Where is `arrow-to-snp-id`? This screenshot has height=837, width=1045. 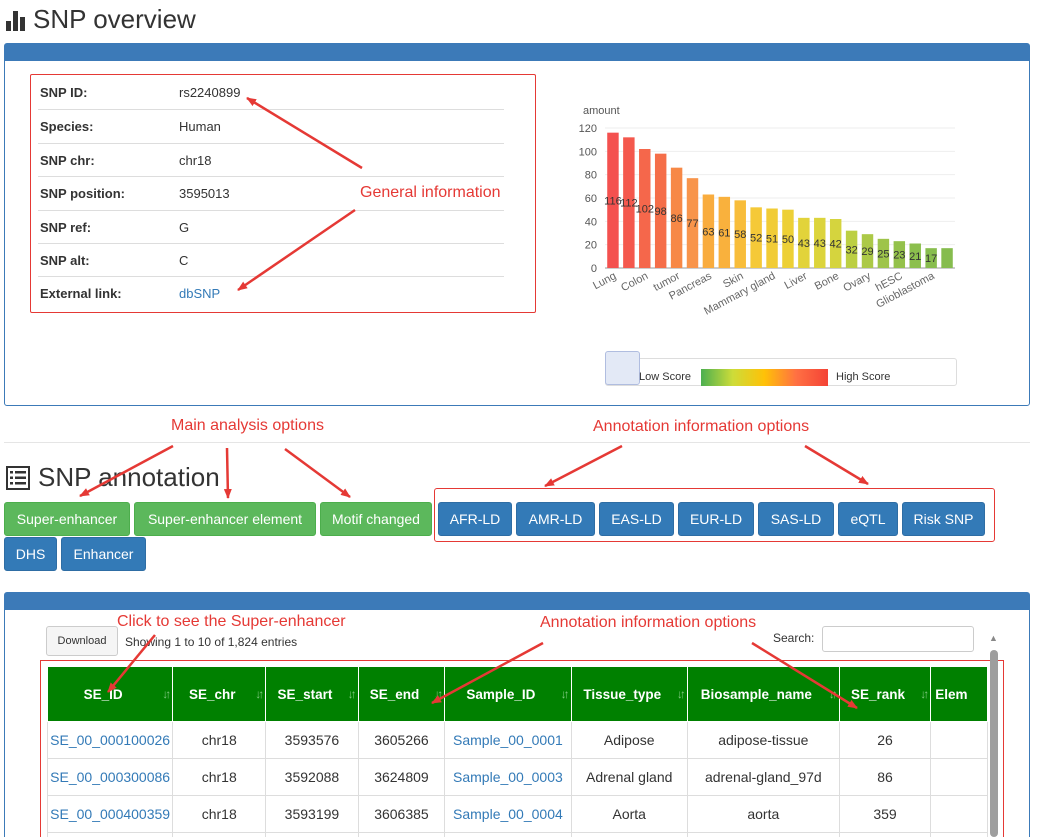
arrow-to-snp-id is located at coordinates (304, 133).